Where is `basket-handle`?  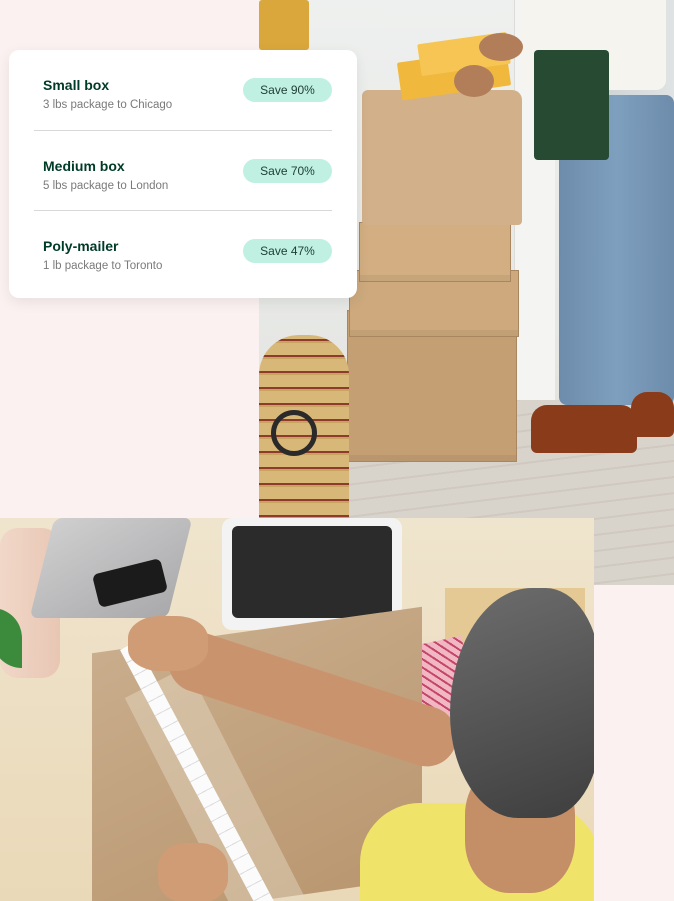
basket-handle is located at coordinates (294, 433).